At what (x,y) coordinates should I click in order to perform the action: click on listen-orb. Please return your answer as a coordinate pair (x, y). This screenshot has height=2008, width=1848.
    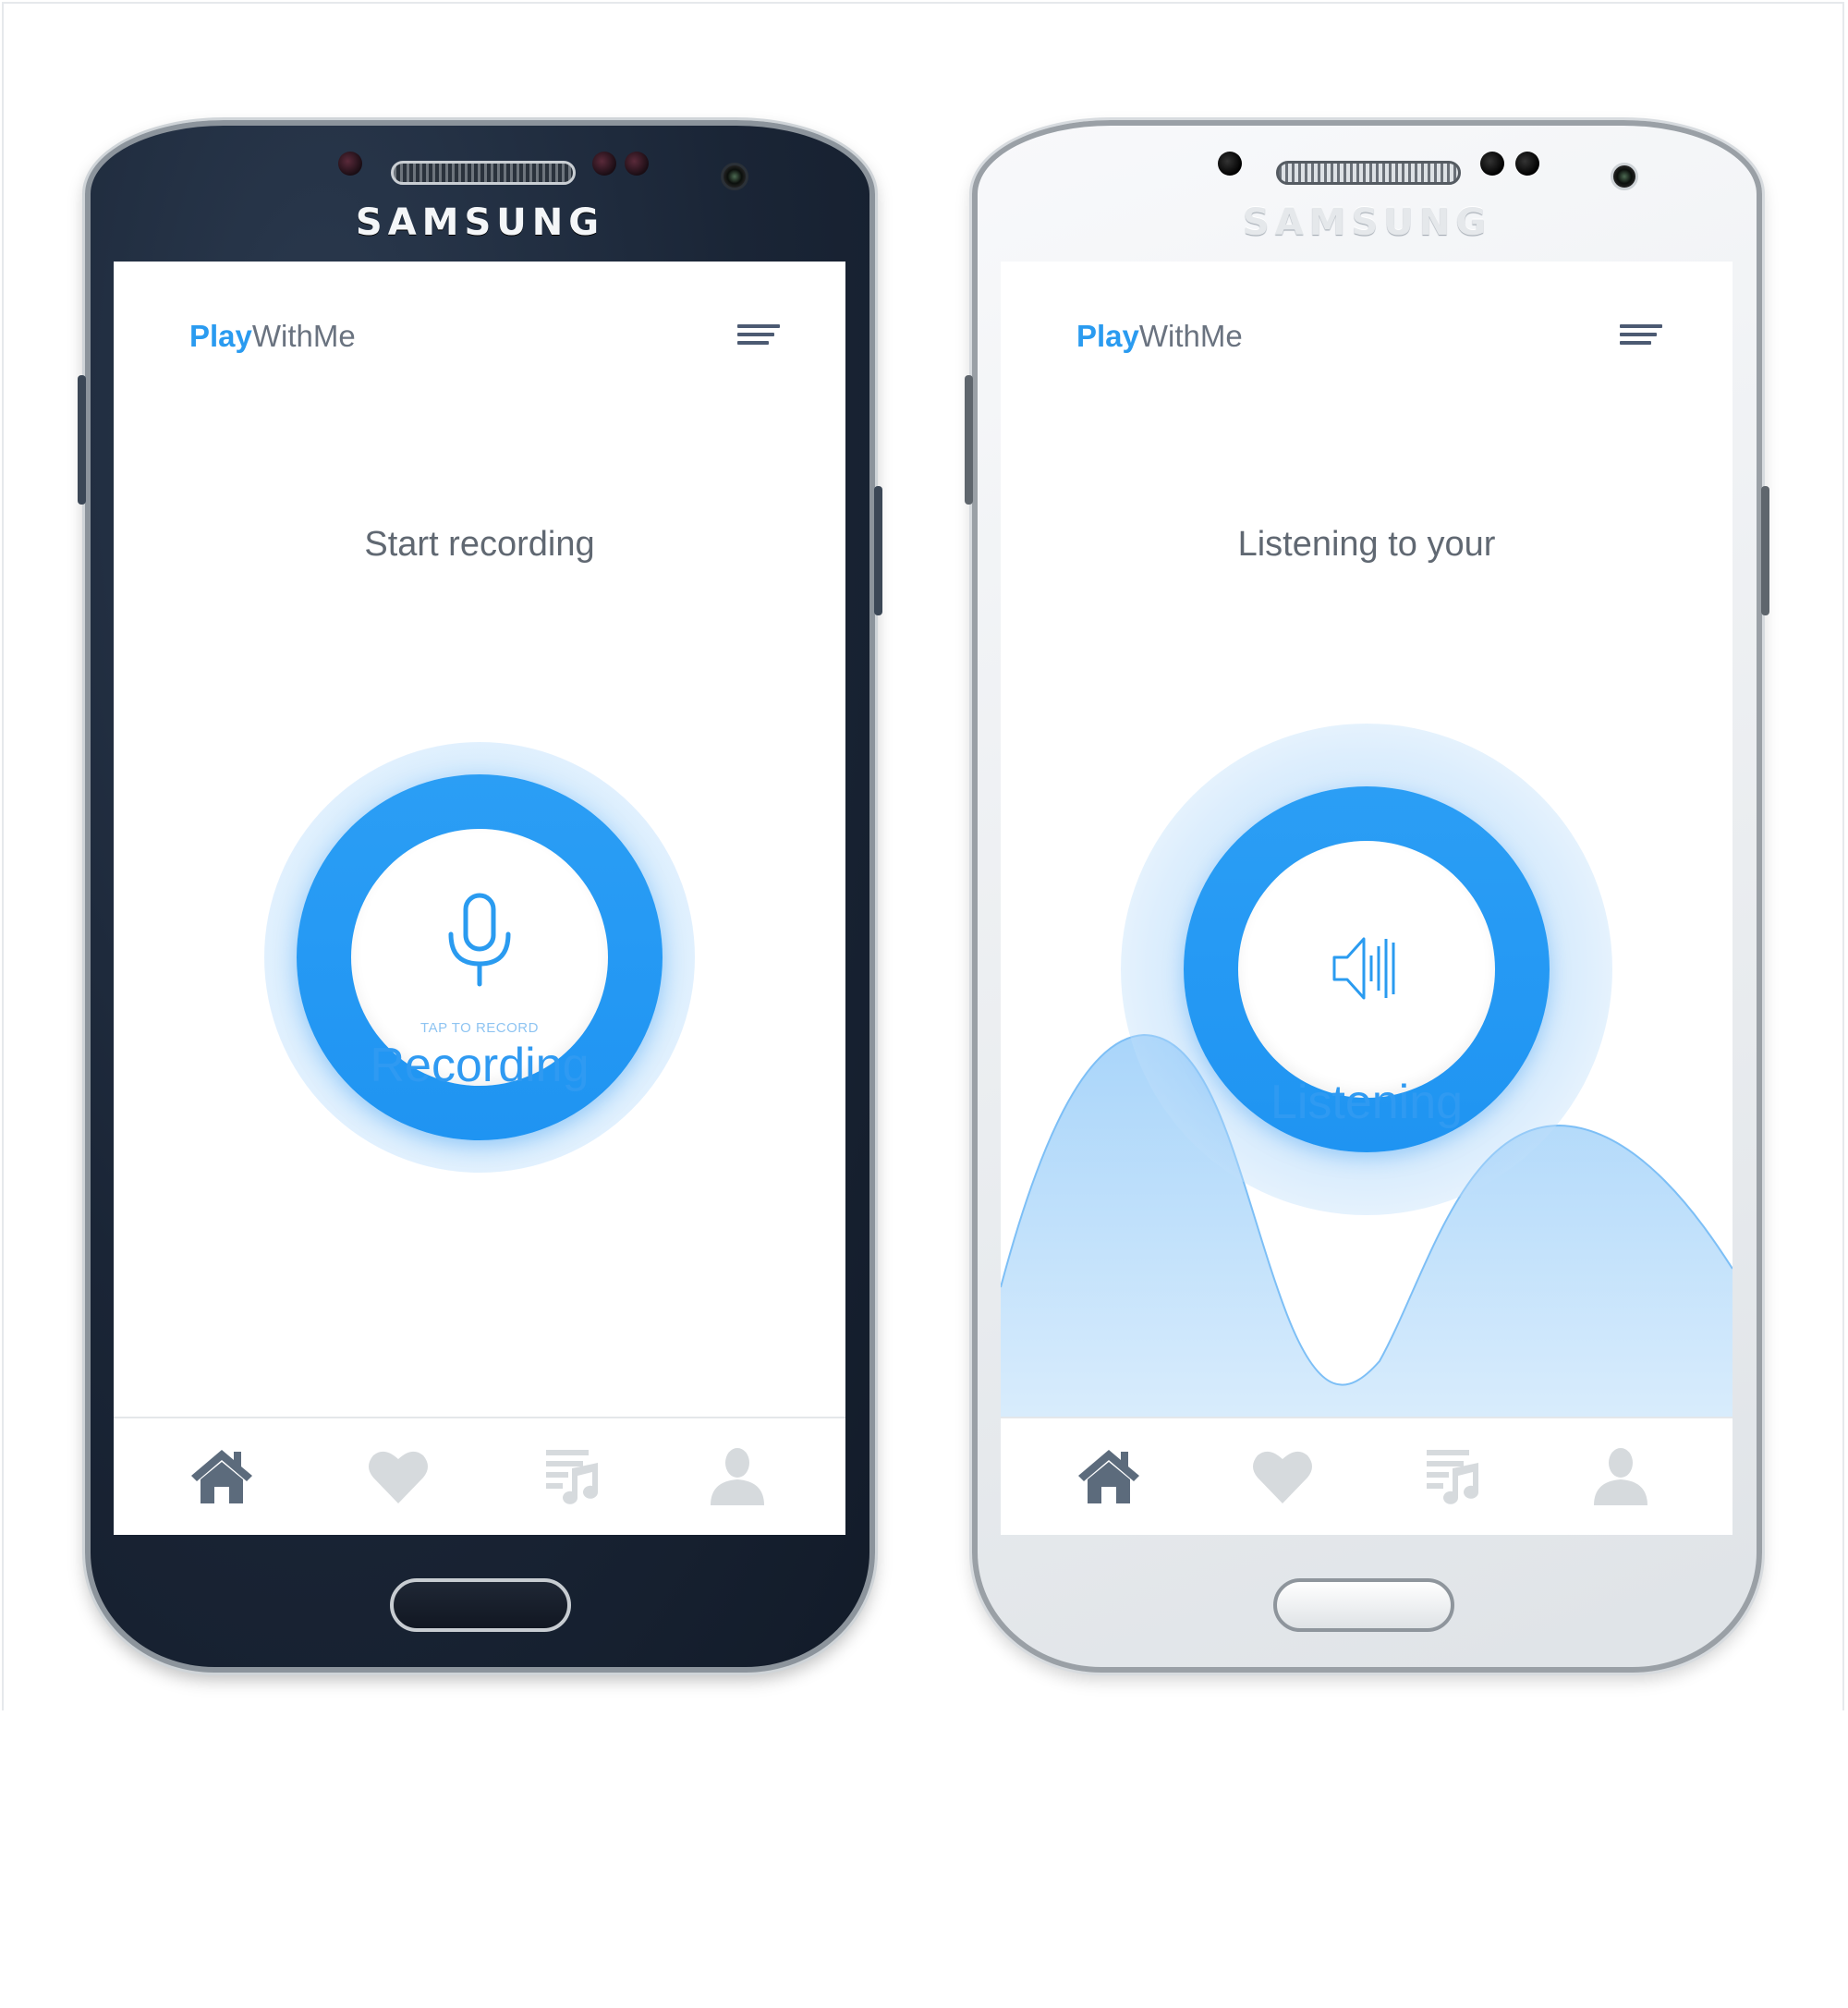
    Looking at the image, I should click on (1366, 970).